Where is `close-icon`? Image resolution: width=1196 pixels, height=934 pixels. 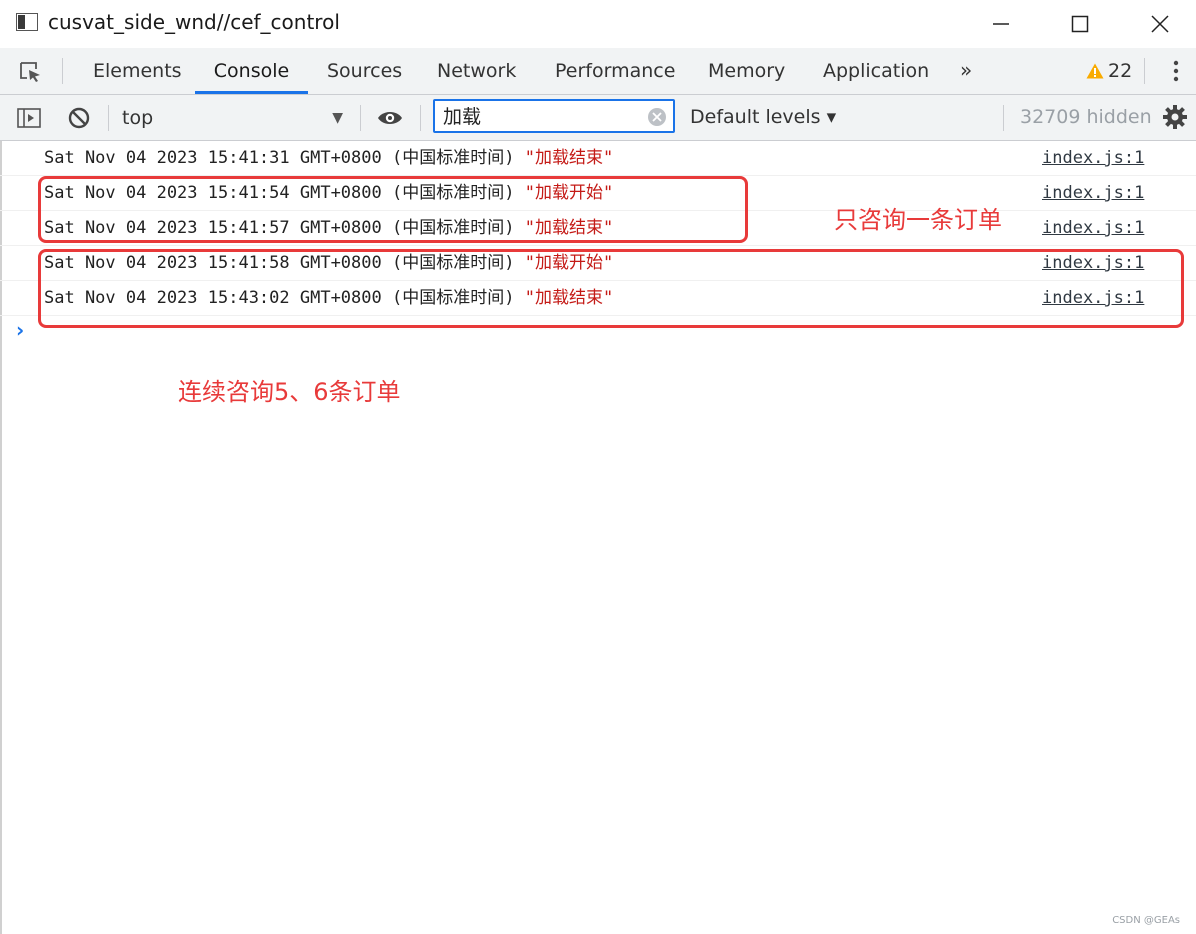
close-icon is located at coordinates (1160, 24).